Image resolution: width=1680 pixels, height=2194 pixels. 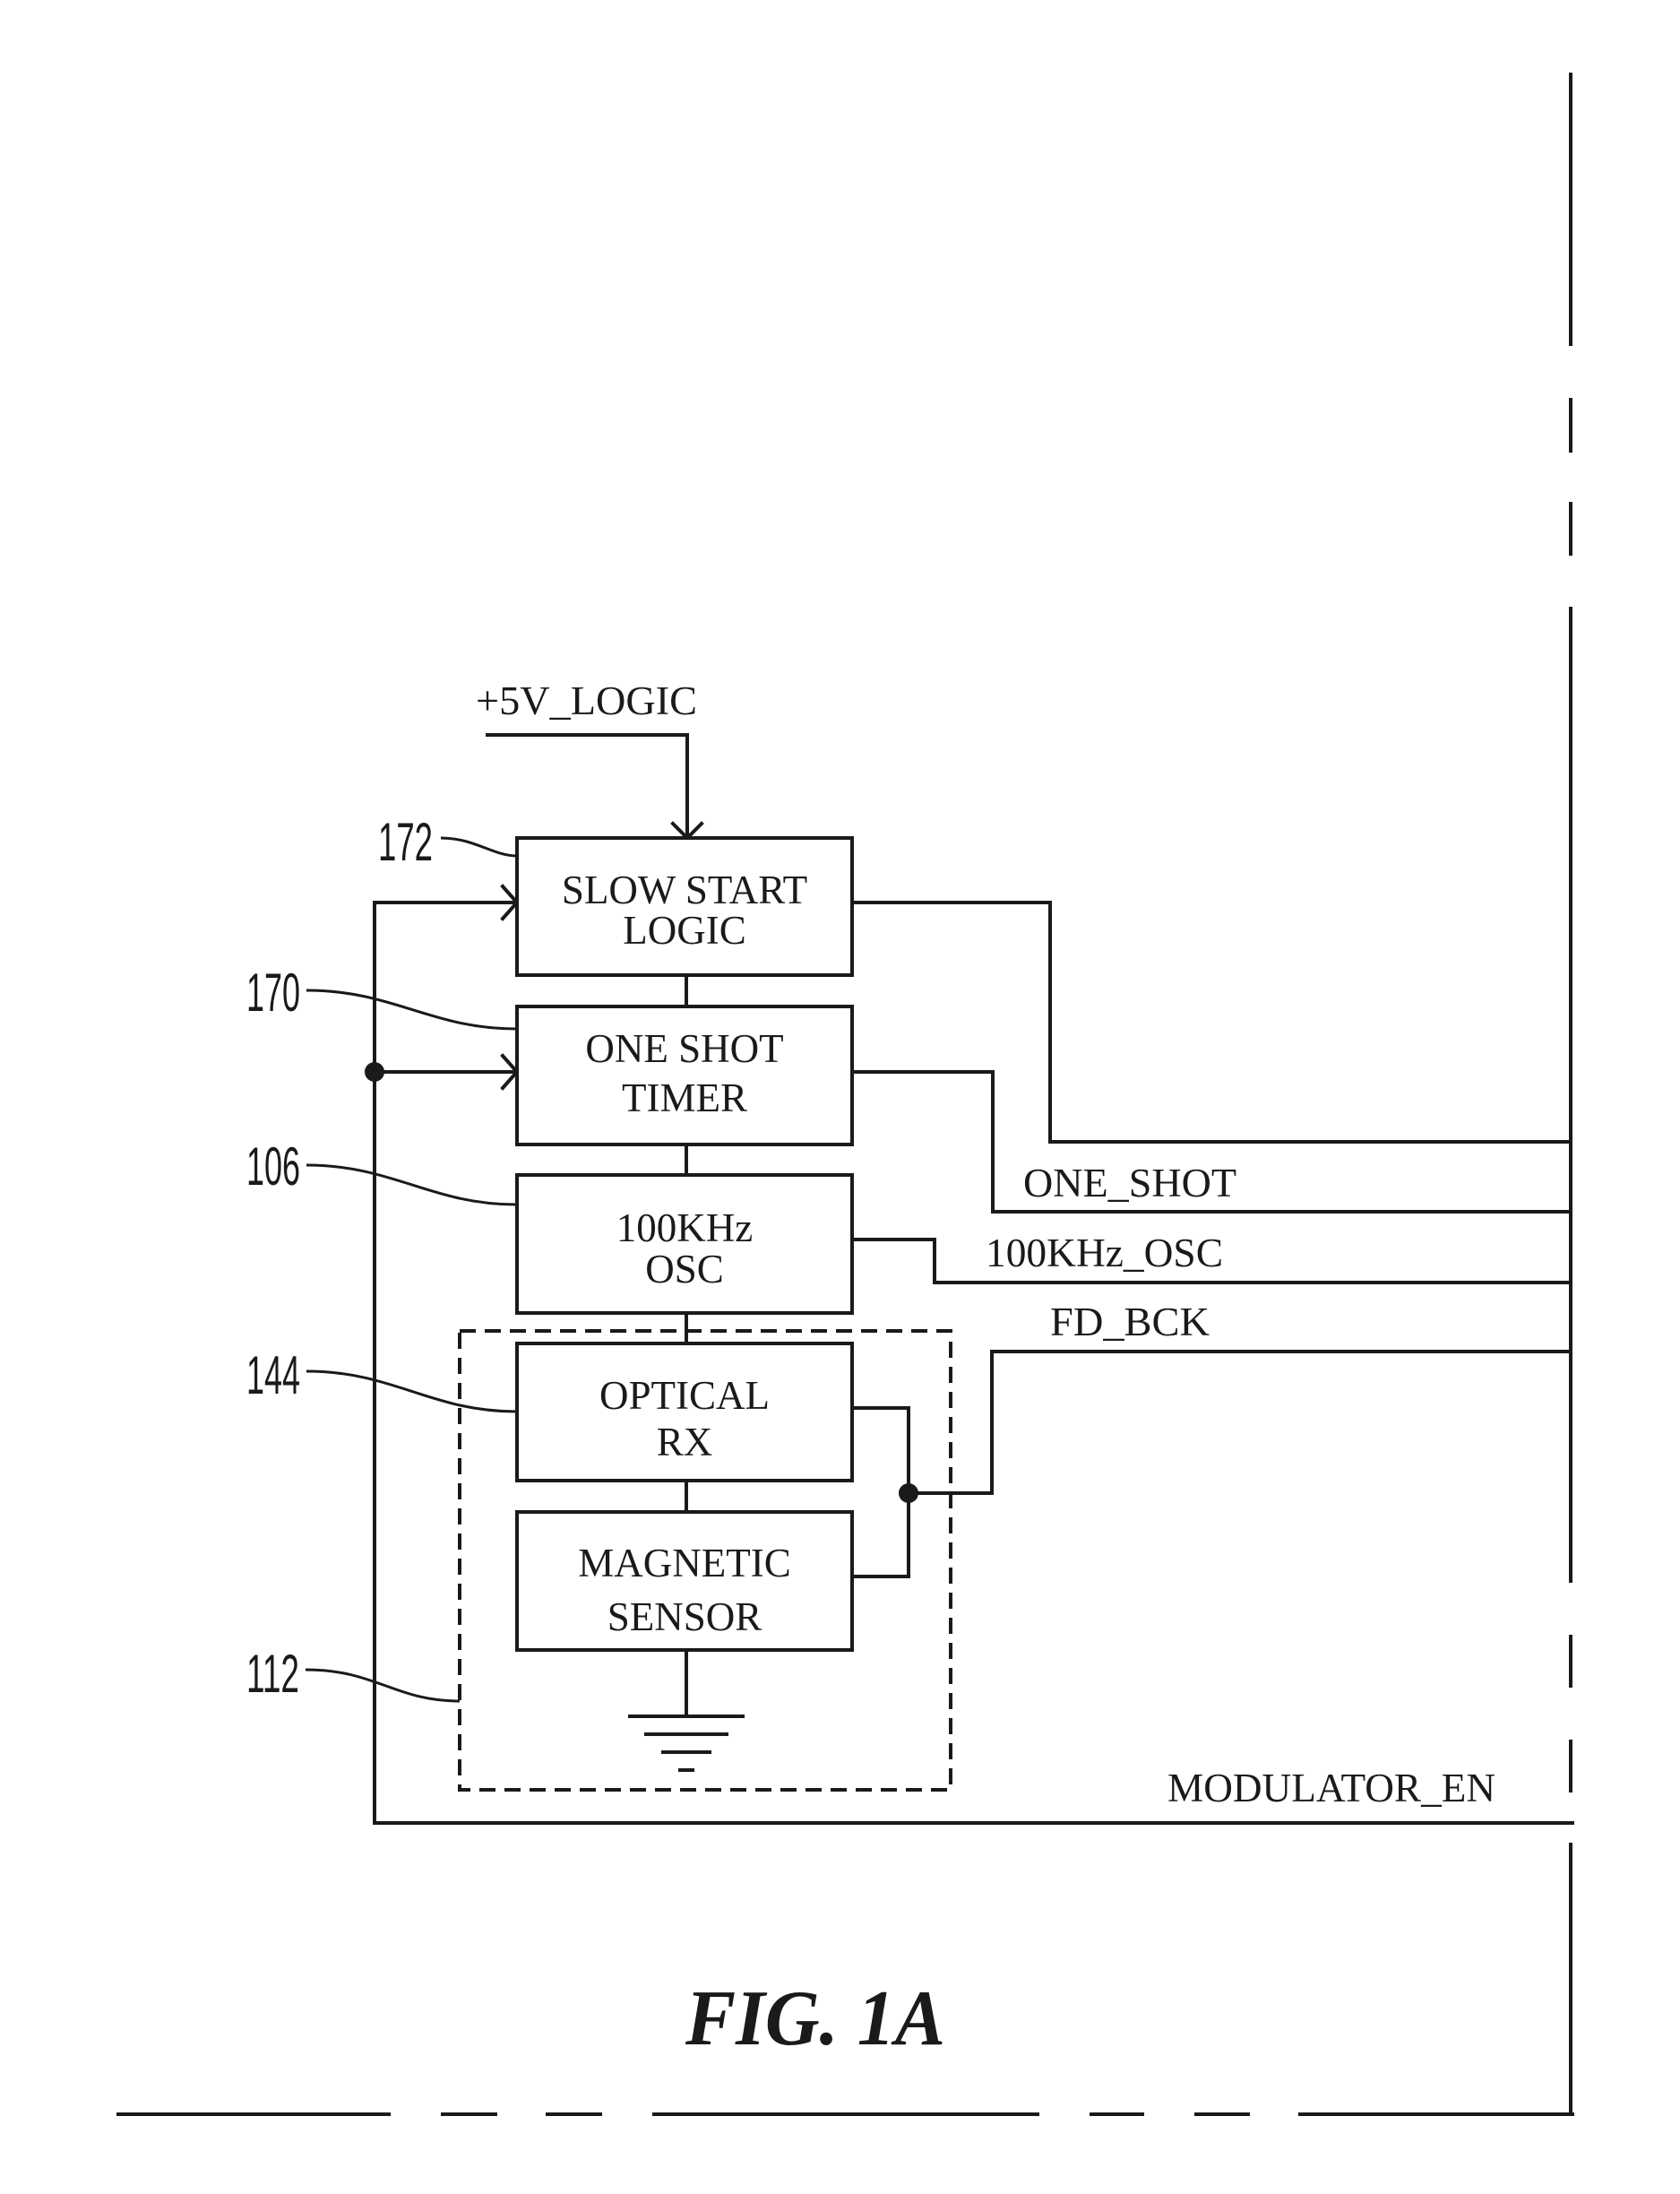 What do you see at coordinates (272, 1674) in the screenshot?
I see `ref-numeral-112: 112` at bounding box center [272, 1674].